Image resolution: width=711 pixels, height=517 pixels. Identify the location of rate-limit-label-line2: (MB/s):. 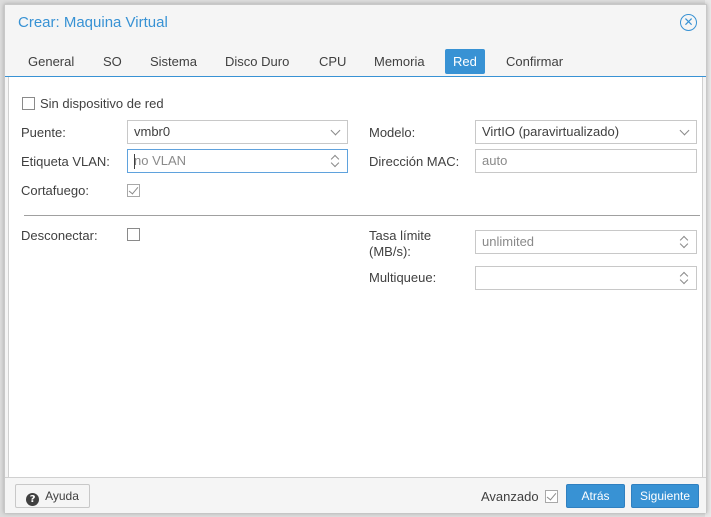
(390, 251).